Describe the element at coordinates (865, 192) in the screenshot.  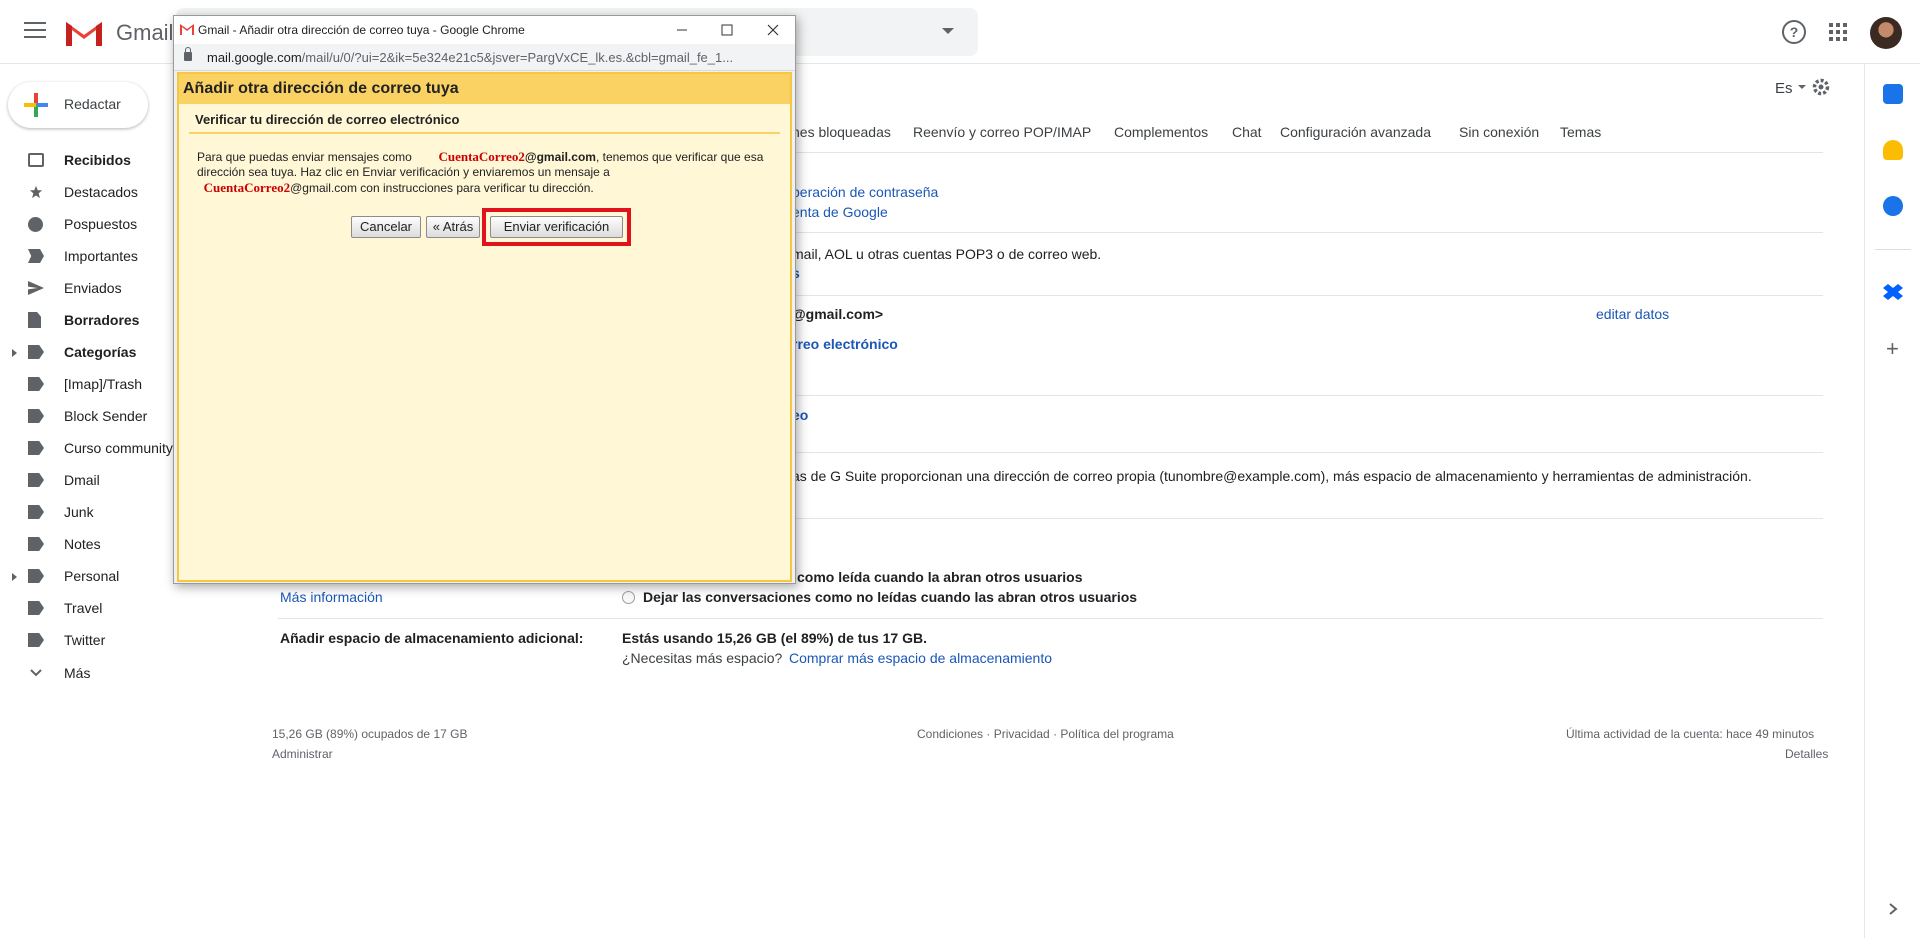
I see `password-recovery-link: peración de contraseña` at that location.